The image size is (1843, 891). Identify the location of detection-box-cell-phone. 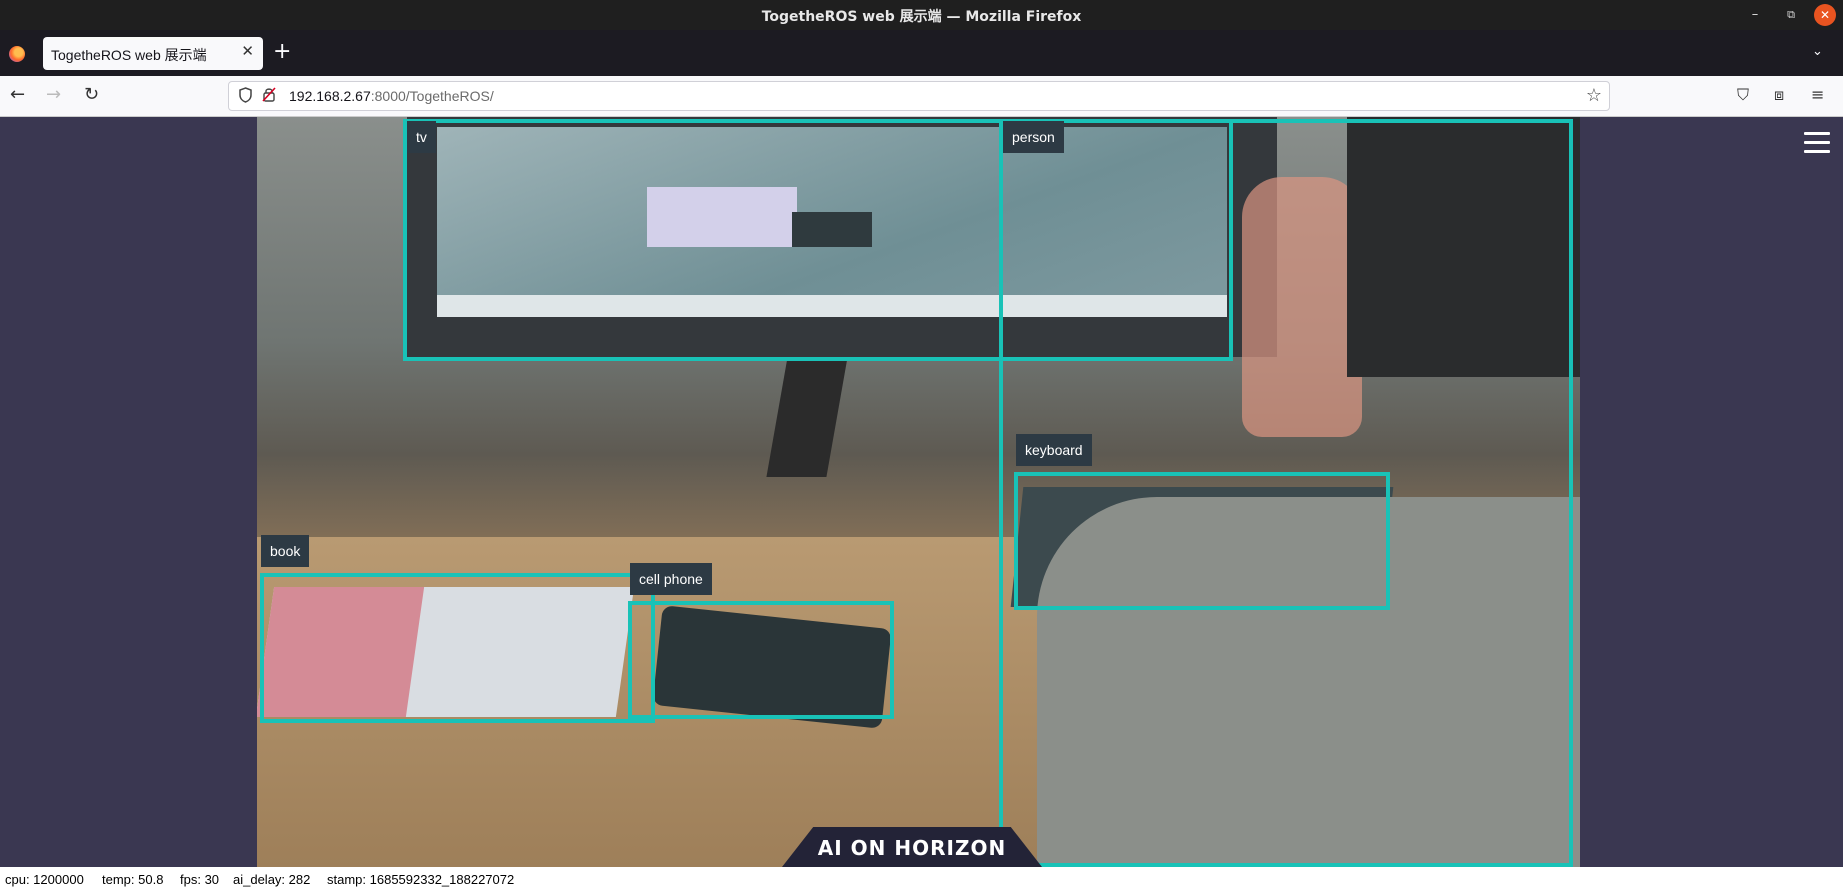
(761, 660).